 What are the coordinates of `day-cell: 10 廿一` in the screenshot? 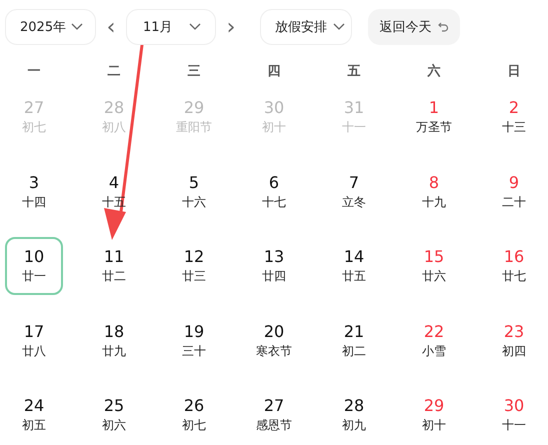 It's located at (34, 266).